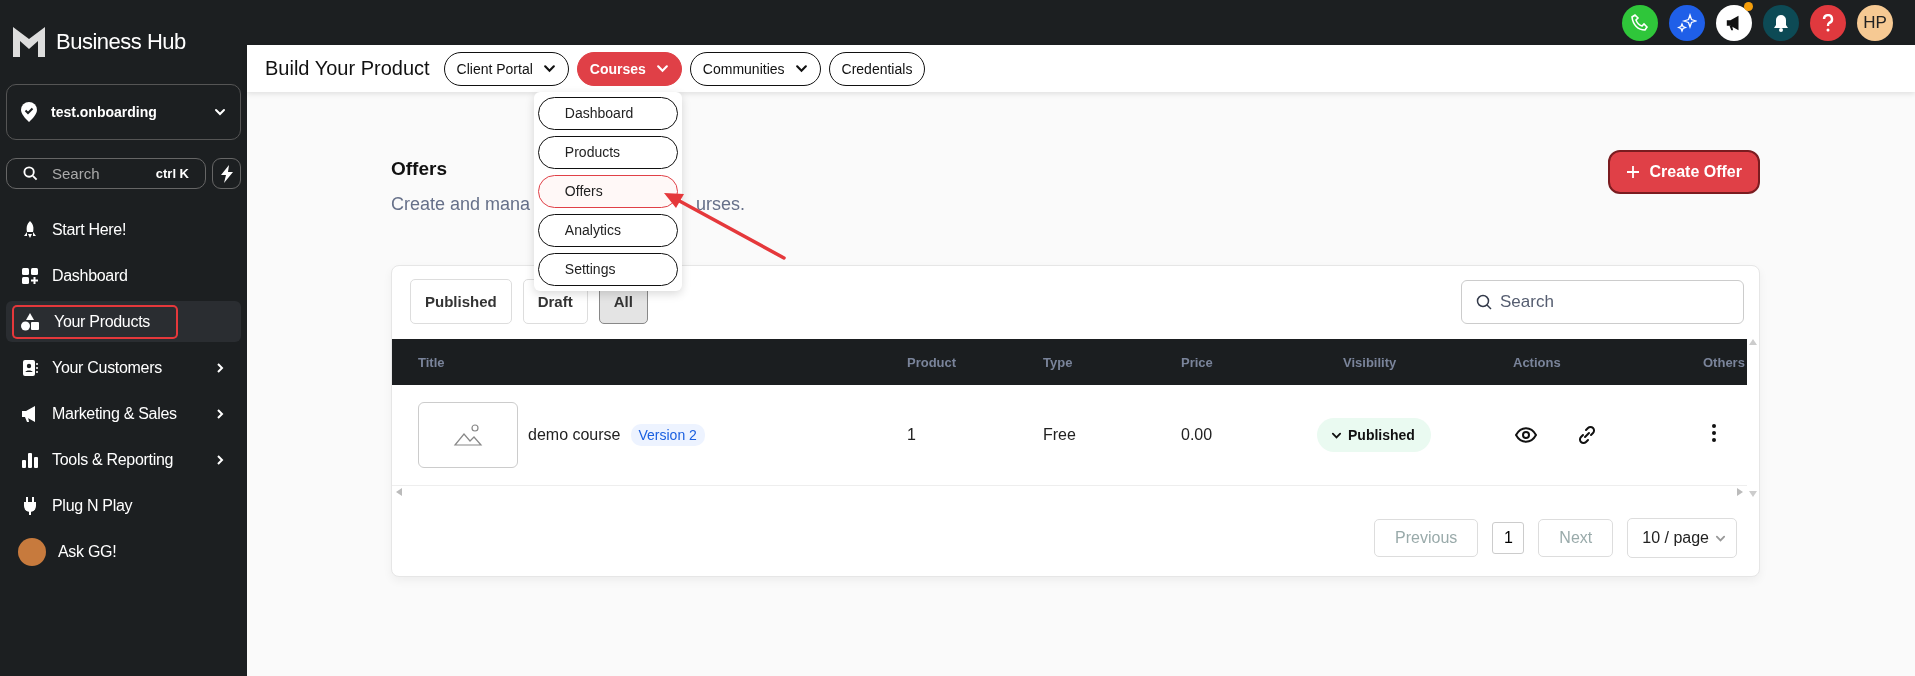 The height and width of the screenshot is (676, 1915). I want to click on sidebar-item: Marketing & Sales, so click(123, 413).